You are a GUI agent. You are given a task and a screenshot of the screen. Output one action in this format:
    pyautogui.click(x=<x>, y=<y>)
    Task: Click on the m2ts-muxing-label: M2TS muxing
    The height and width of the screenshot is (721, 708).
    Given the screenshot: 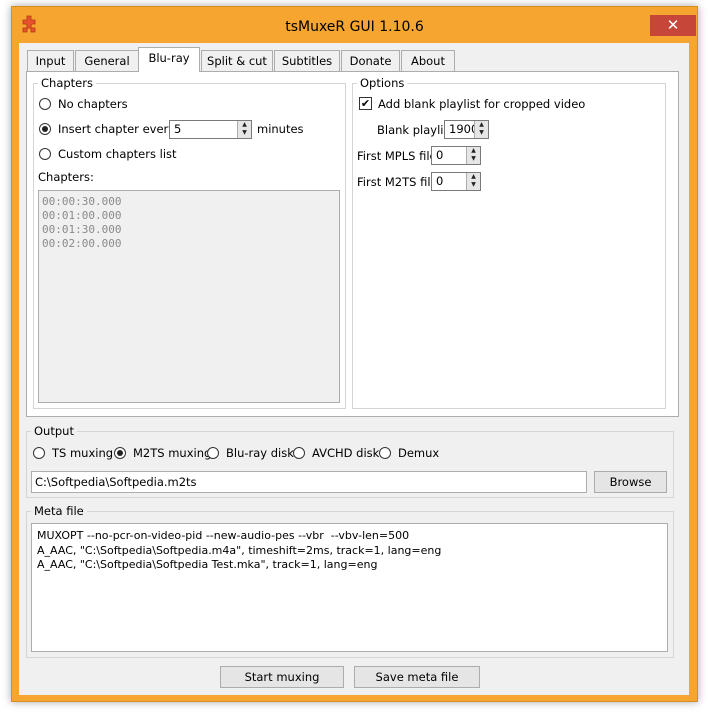 What is the action you would take?
    pyautogui.click(x=172, y=453)
    